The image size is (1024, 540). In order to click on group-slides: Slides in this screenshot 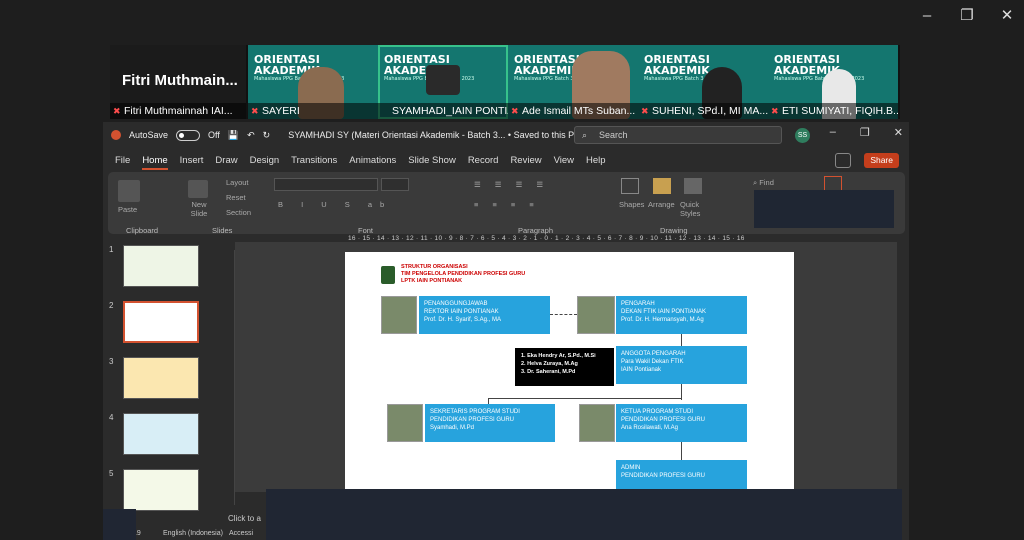, I will do `click(222, 230)`.